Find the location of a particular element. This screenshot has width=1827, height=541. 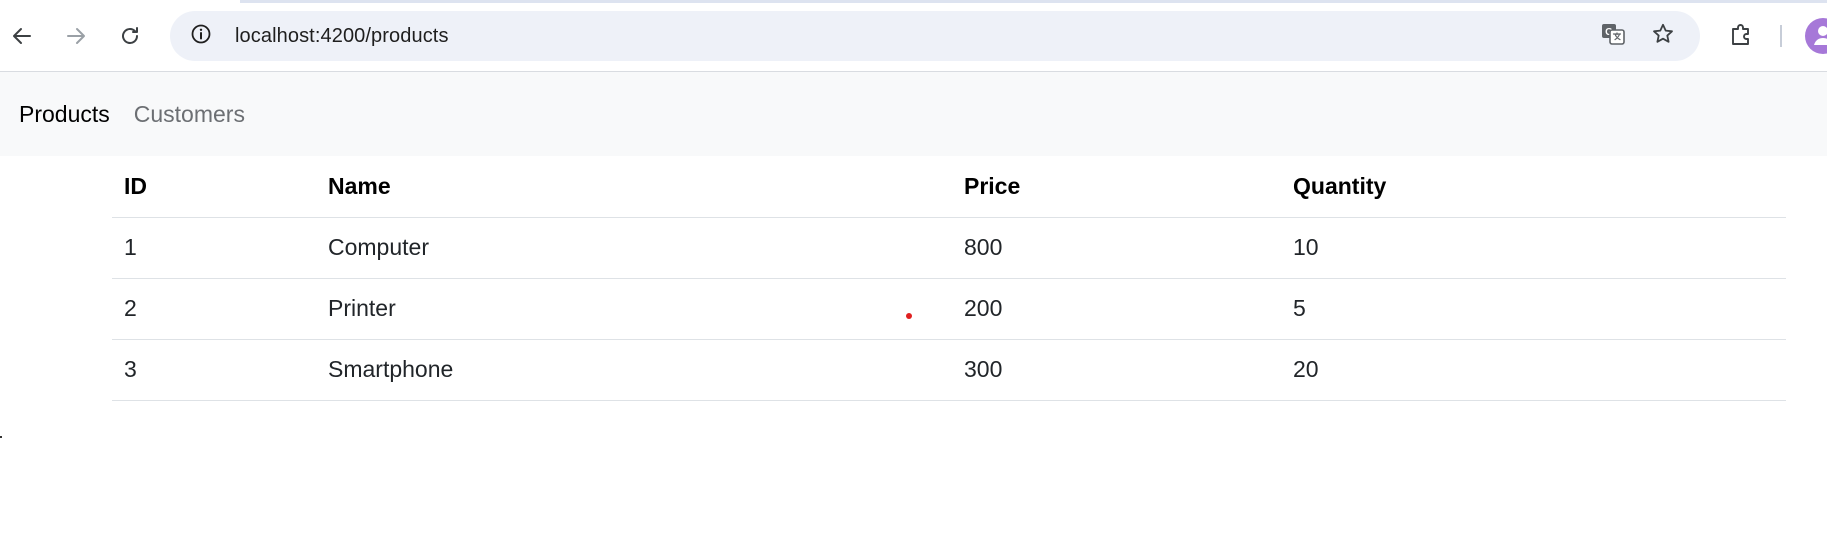

cell-quantity: 10 is located at coordinates (1533, 248).